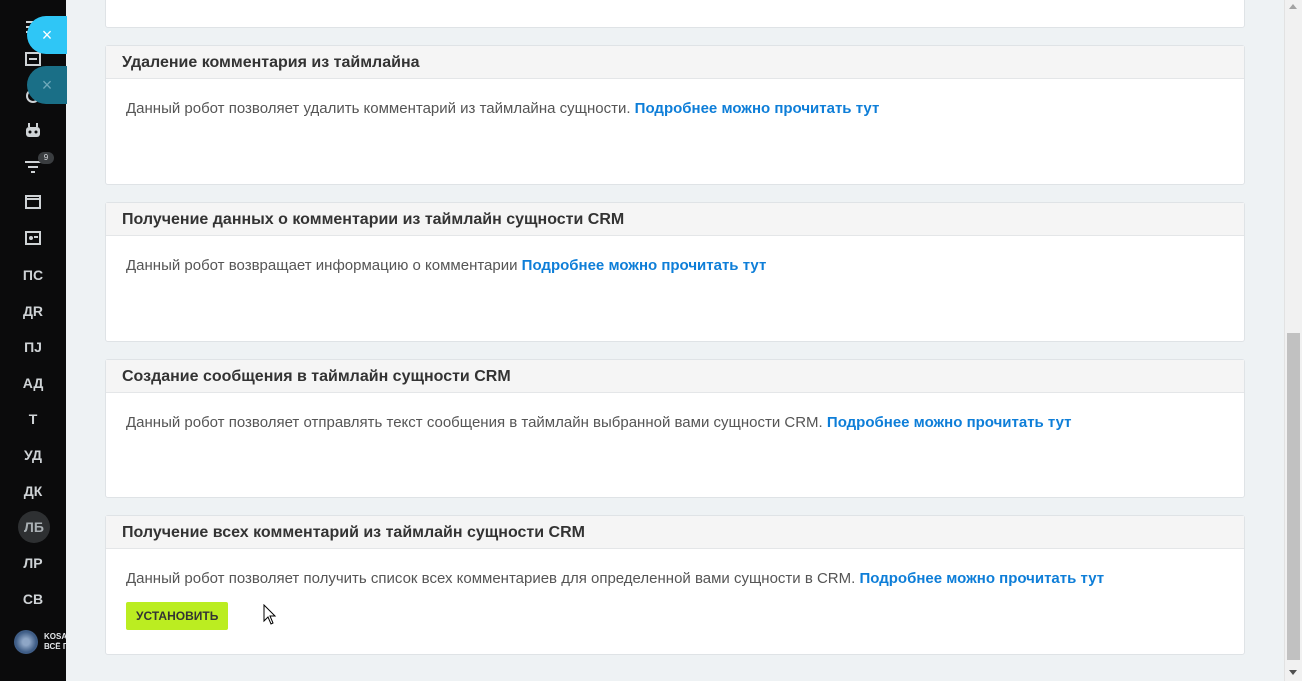 The image size is (1302, 681). Describe the element at coordinates (55, 641) in the screenshot. I see `brand-text: KOSA ВСЁ П` at that location.